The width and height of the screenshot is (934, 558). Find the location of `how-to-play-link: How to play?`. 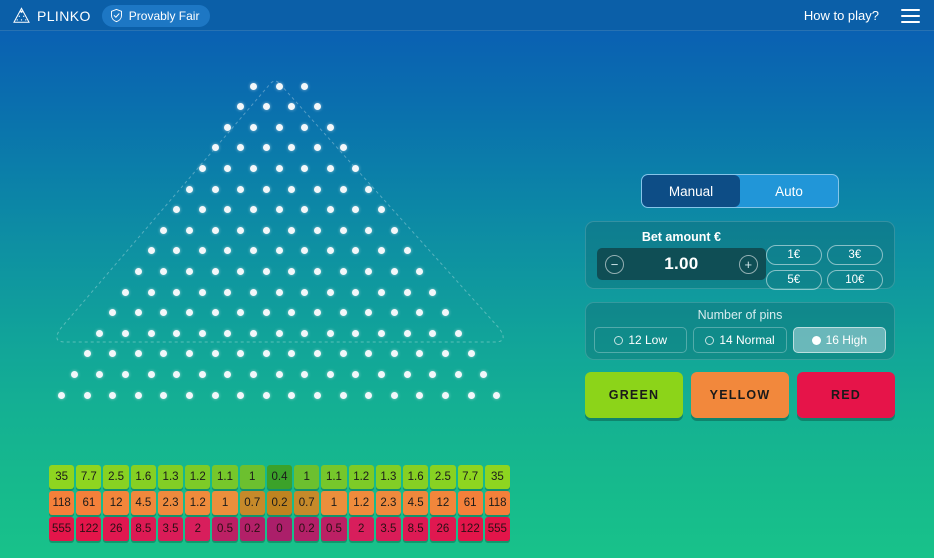

how-to-play-link: How to play? is located at coordinates (841, 15).